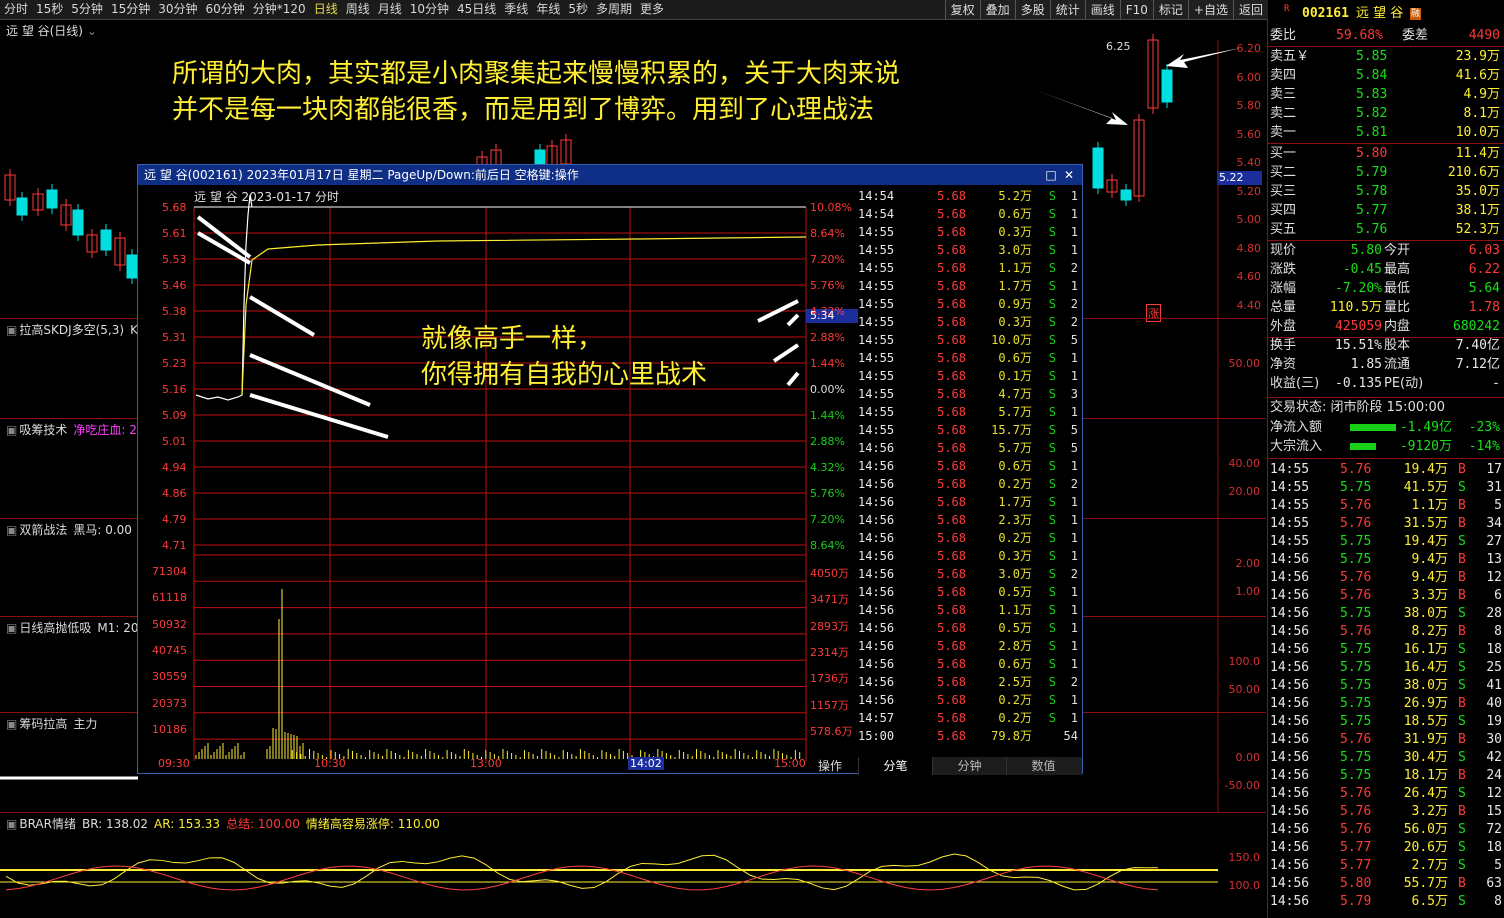 This screenshot has width=1504, height=918. Describe the element at coordinates (1015, 520) in the screenshot. I see `tick-cell: 2.3万` at that location.